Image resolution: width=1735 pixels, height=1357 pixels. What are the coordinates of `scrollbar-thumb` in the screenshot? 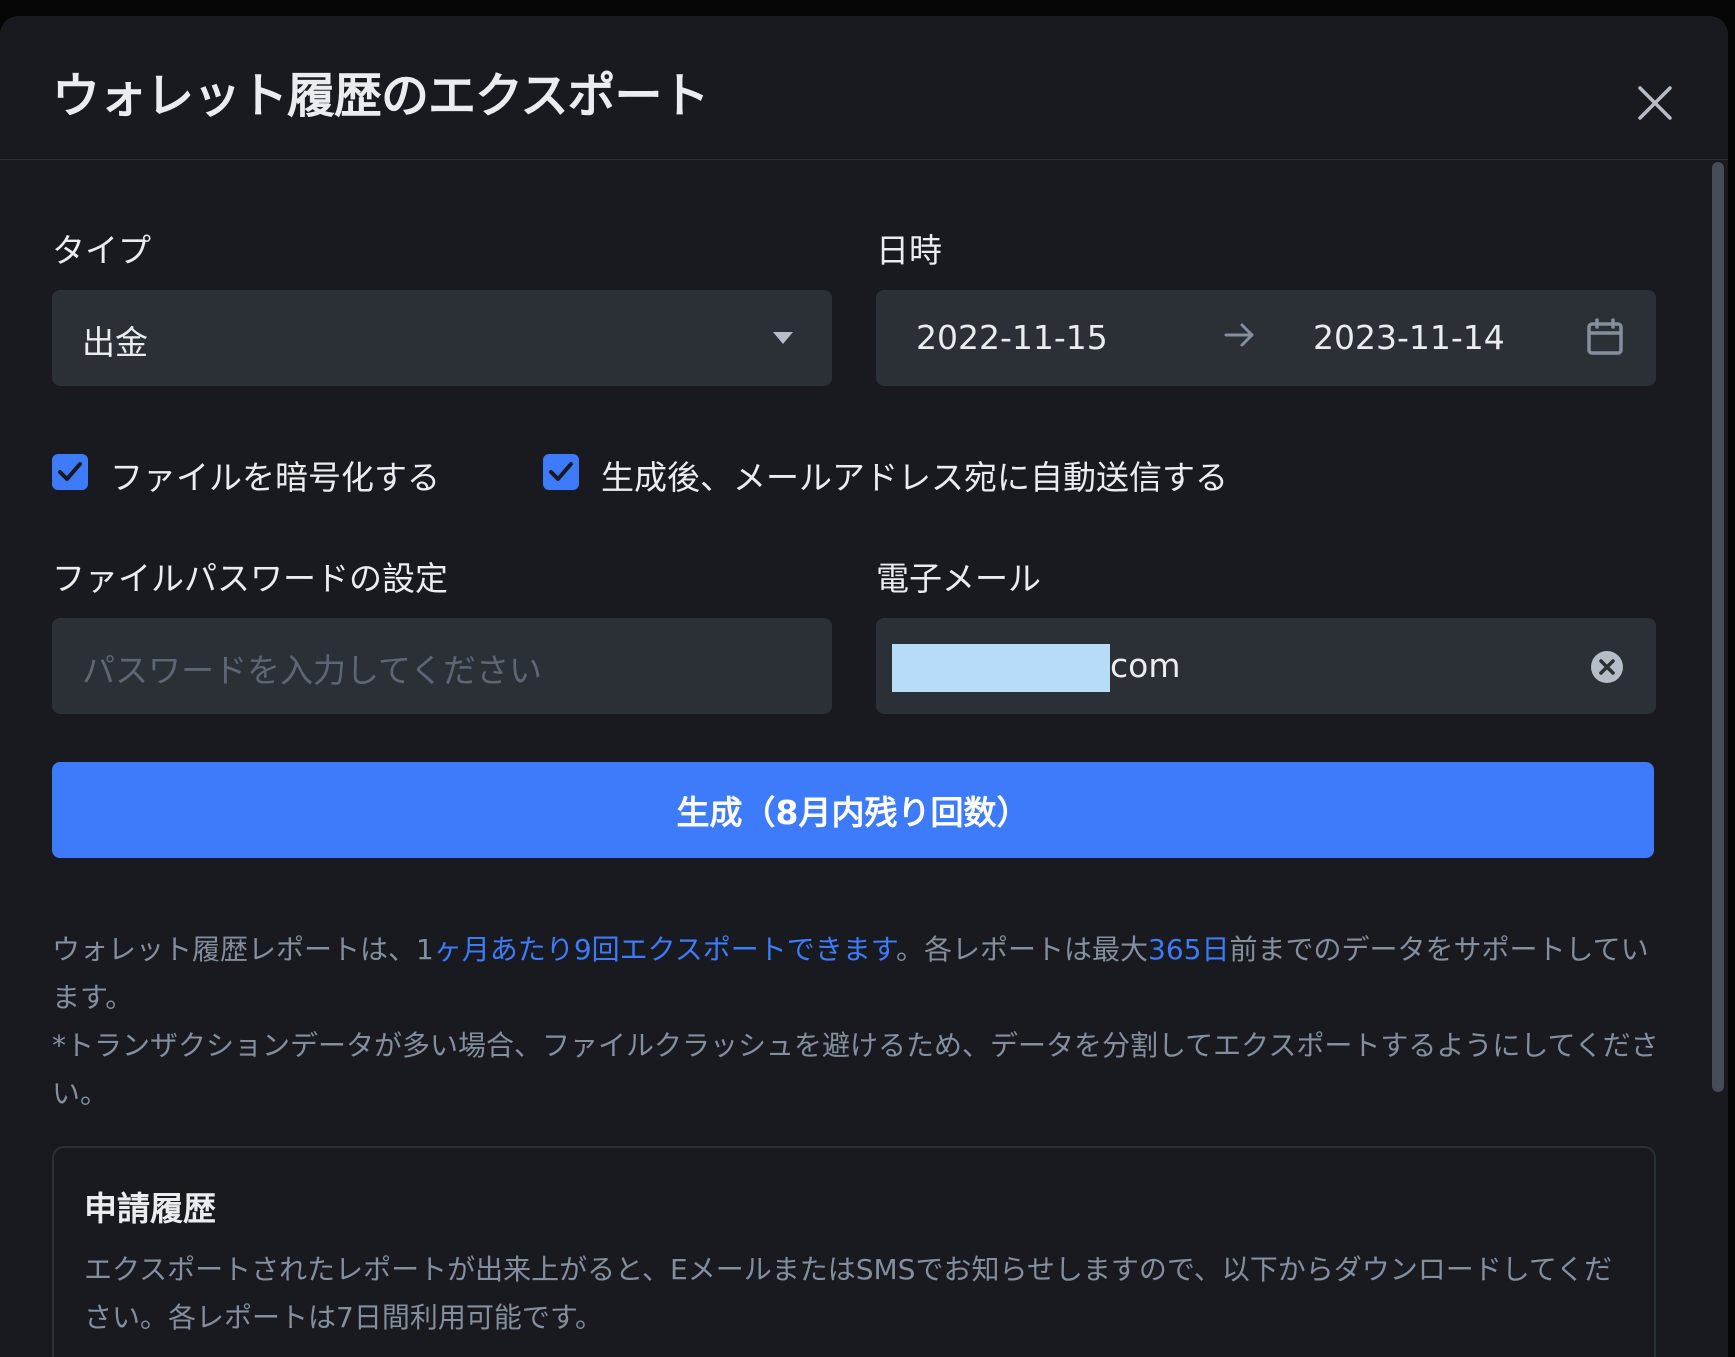 It's located at (1718, 627).